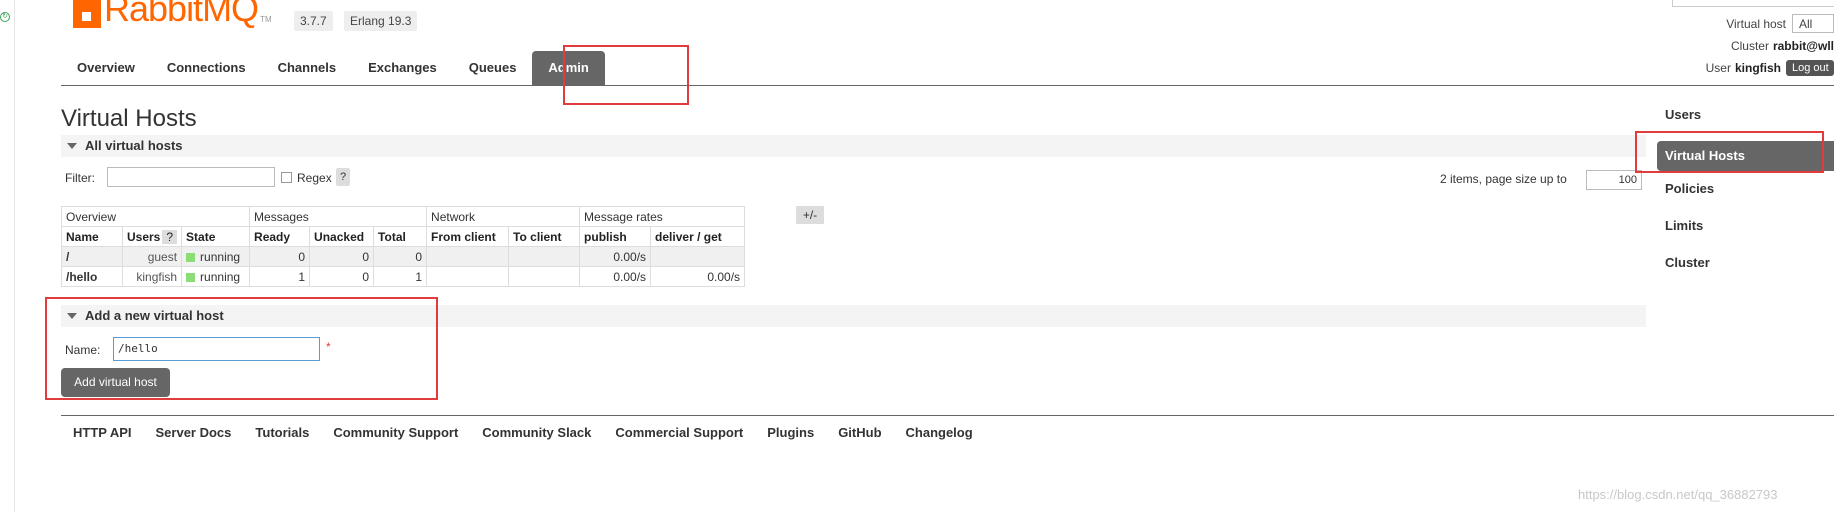 The width and height of the screenshot is (1834, 512). What do you see at coordinates (280, 256) in the screenshot?
I see `vhost-ready: 0` at bounding box center [280, 256].